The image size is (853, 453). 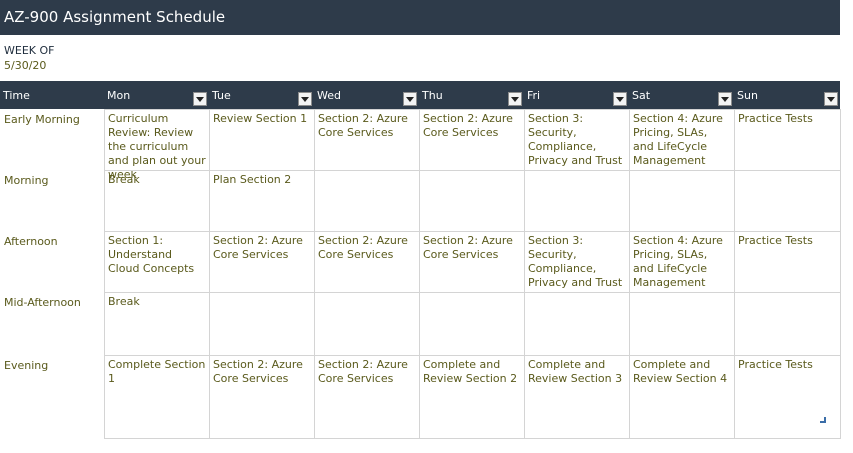 I want to click on schedule-cell-mon: Section 1: Understand Cloud Concepts, so click(x=157, y=262).